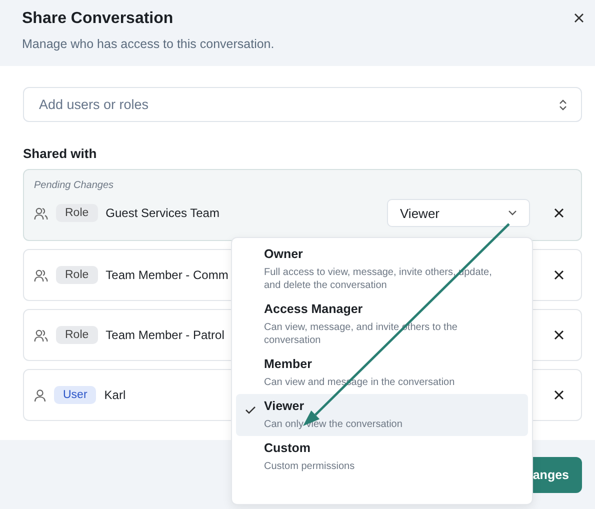 The height and width of the screenshot is (509, 595). I want to click on entry-name: Guest Services Team, so click(163, 213).